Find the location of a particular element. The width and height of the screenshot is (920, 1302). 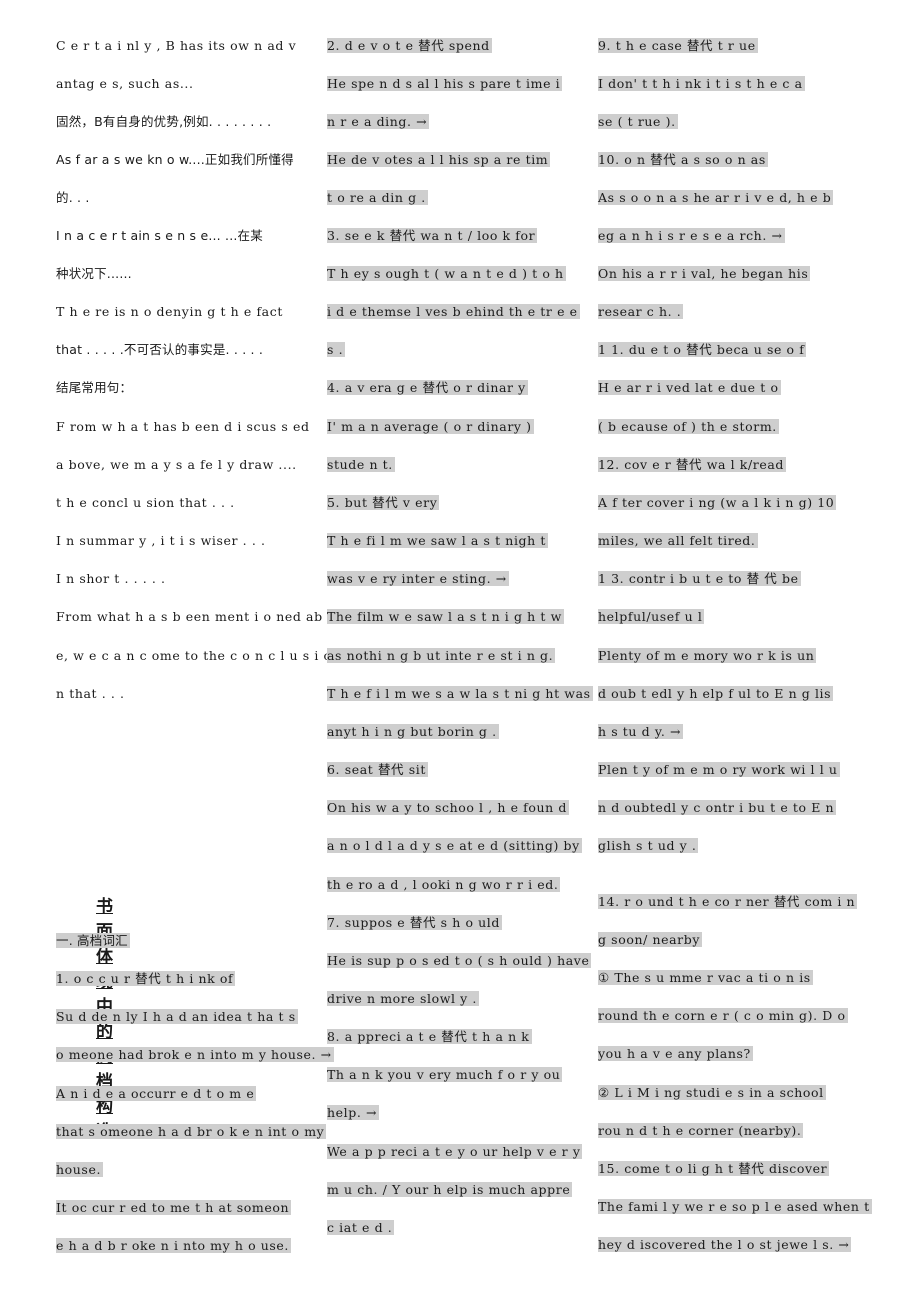

text-line: 的. . . is located at coordinates (73, 197).